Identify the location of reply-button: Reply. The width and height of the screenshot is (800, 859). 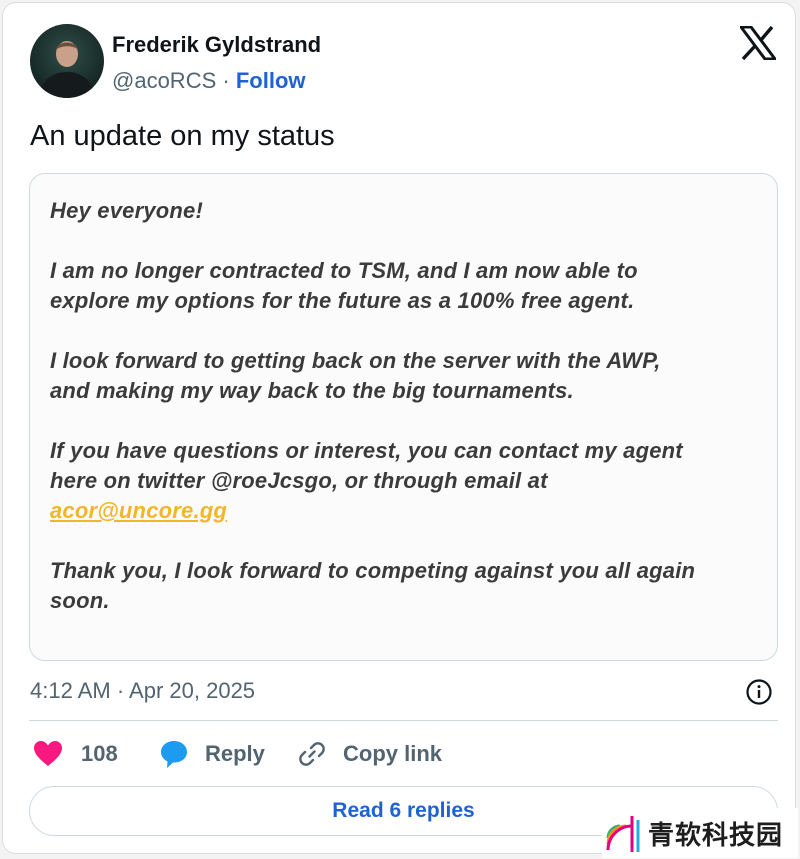
(212, 754).